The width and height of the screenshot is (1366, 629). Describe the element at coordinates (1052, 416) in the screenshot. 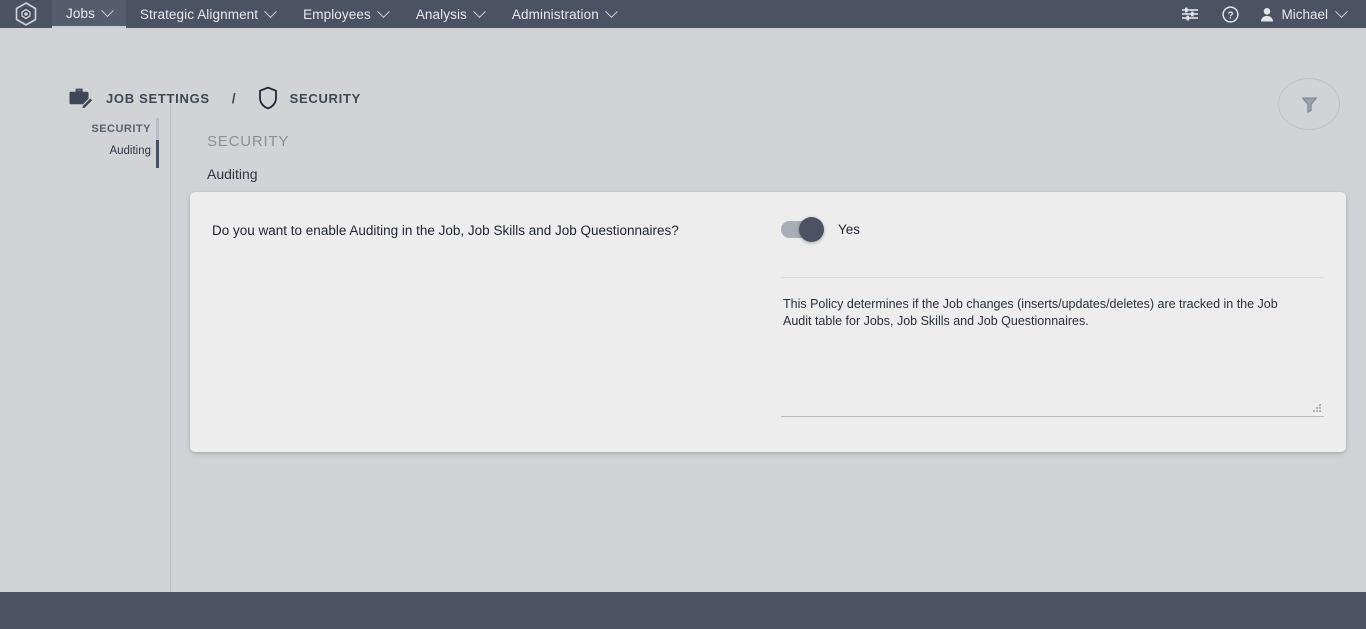

I see `policy-description-underline` at that location.